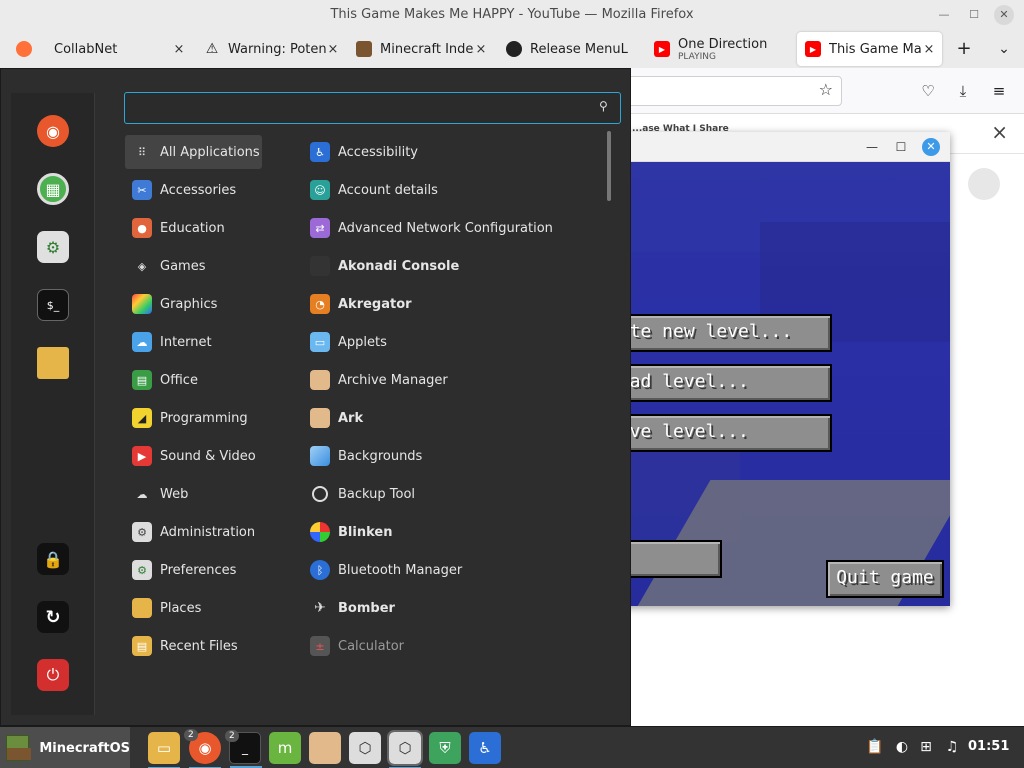 The image size is (1024, 768). Describe the element at coordinates (869, 49) in the screenshot. I see `tab-this-game: ▶ This Game Mak ×` at that location.